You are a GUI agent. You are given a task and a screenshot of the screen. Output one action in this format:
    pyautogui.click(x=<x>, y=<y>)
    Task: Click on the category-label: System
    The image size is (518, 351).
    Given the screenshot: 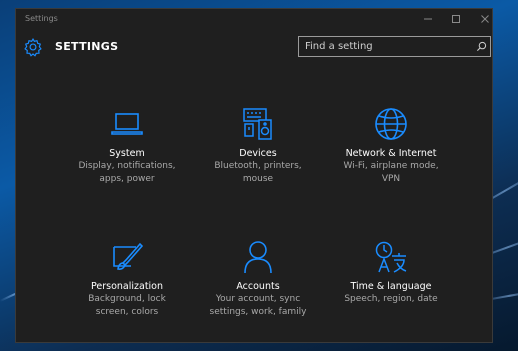 What is the action you would take?
    pyautogui.click(x=127, y=153)
    